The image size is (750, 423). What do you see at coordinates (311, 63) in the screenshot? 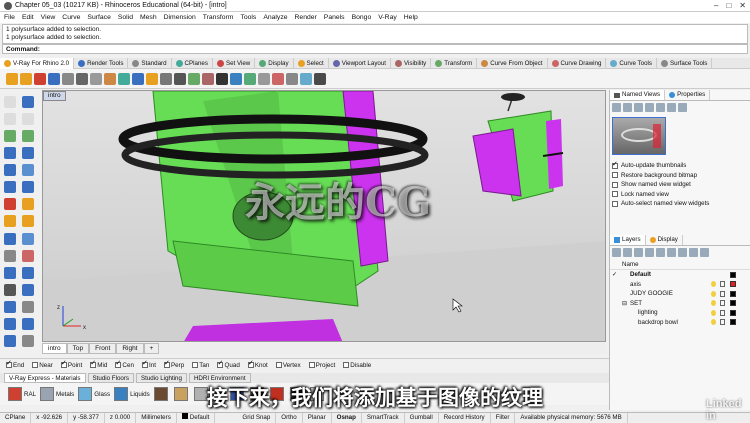
I see `tab-select: Select` at bounding box center [311, 63].